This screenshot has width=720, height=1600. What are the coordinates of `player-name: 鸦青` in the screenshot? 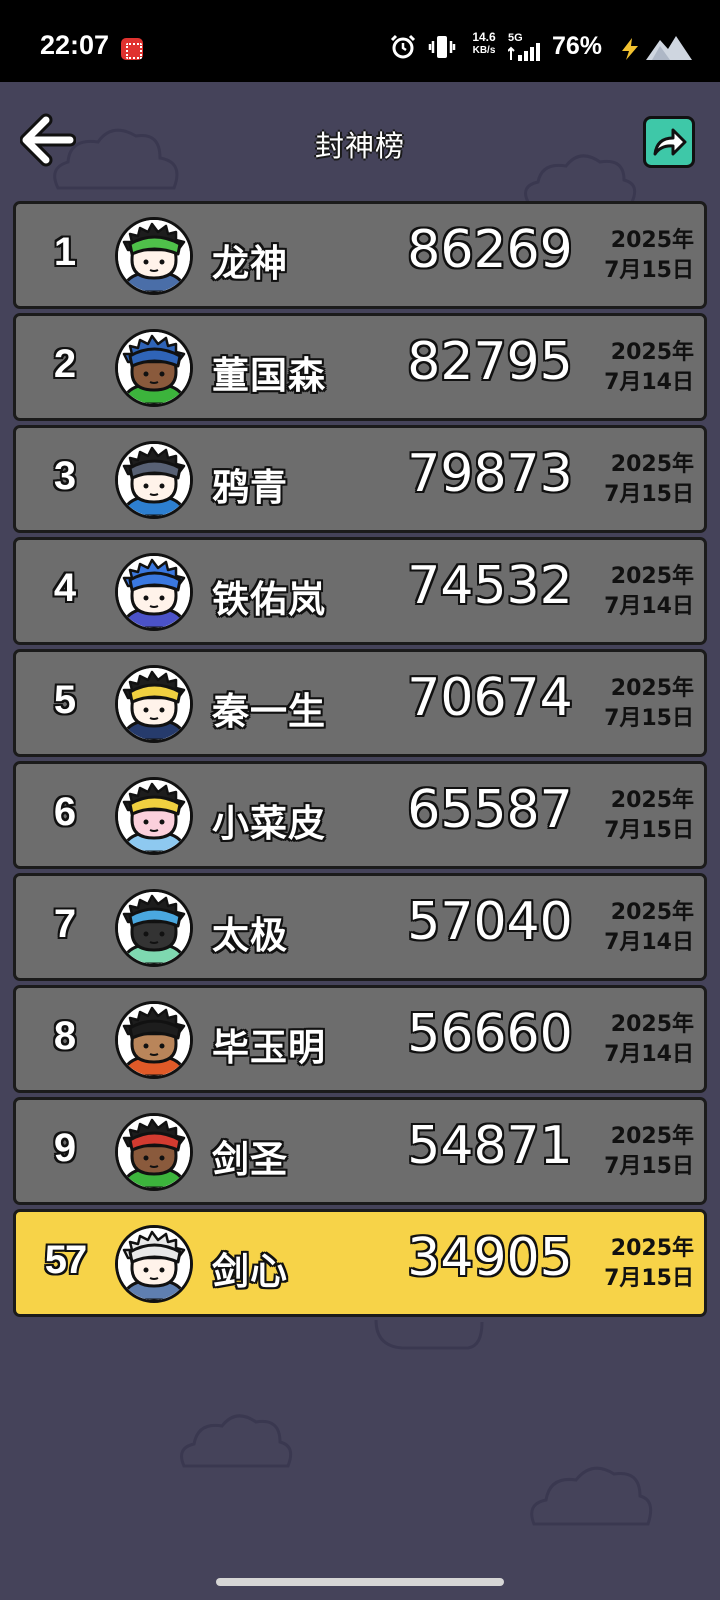 It's located at (250, 487).